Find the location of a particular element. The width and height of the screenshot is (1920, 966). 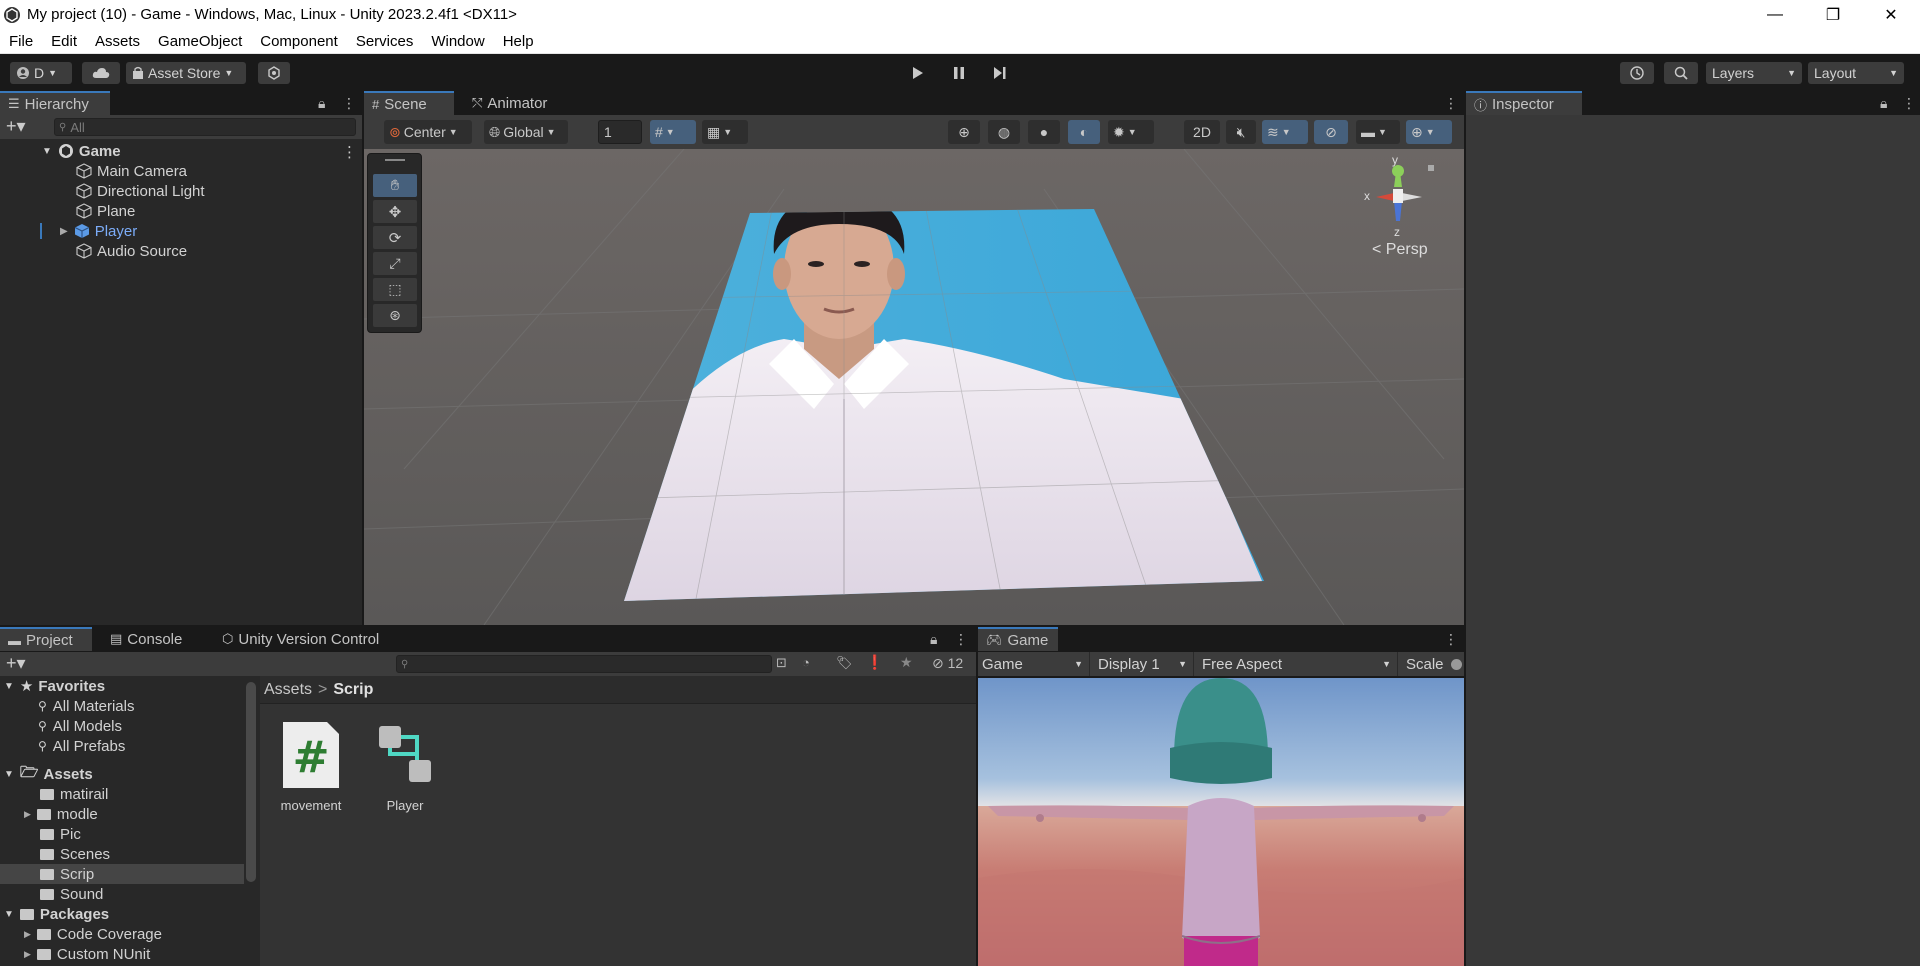

2d-toggle: 2D is located at coordinates (1202, 132).